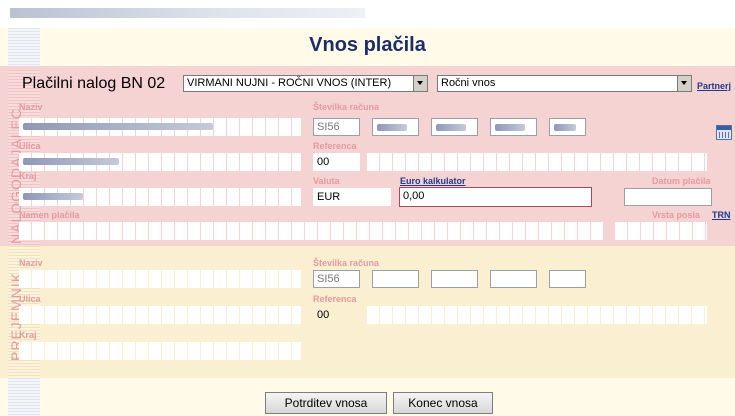 This screenshot has width=735, height=416. I want to click on payer-reference-prefix: 00, so click(336, 162).